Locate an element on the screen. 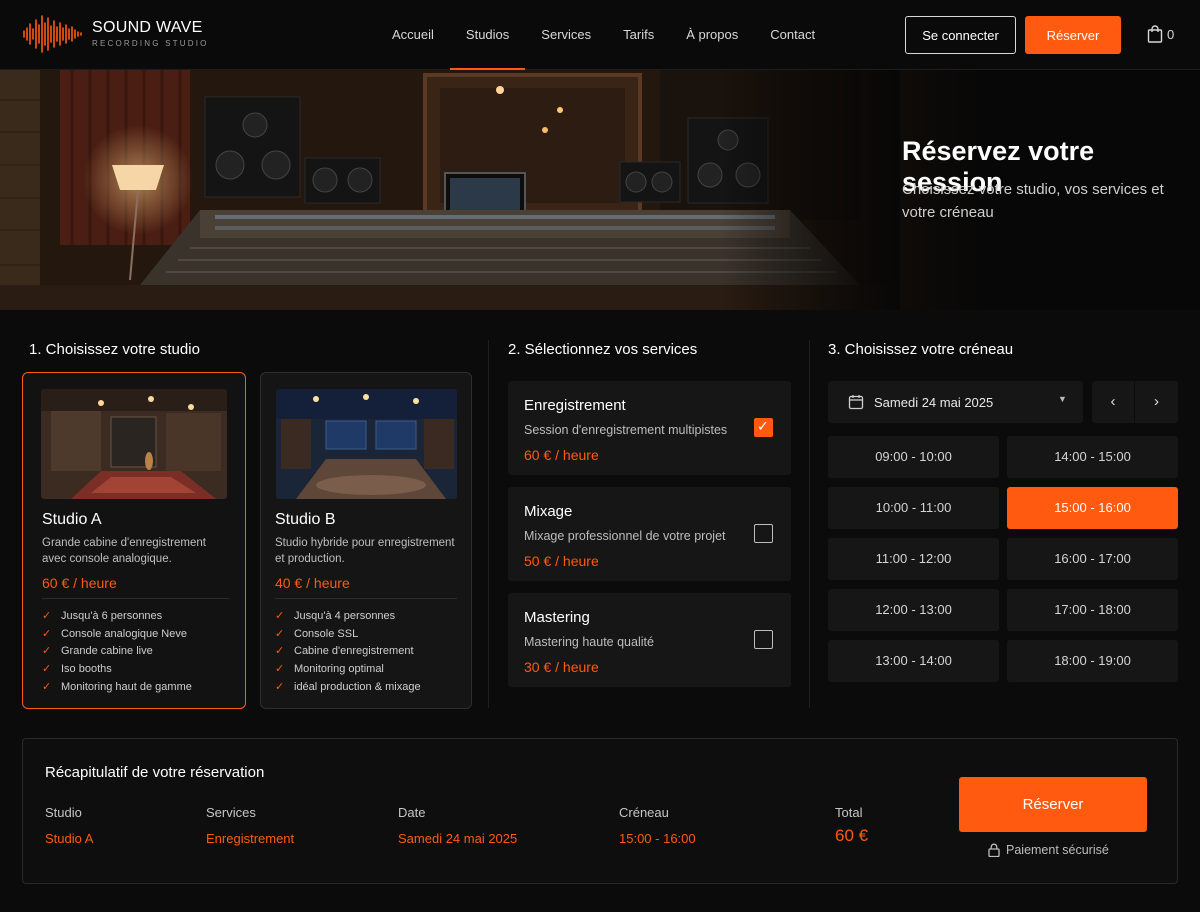  time-slot: 14:00 - 15:00 is located at coordinates (1092, 457).